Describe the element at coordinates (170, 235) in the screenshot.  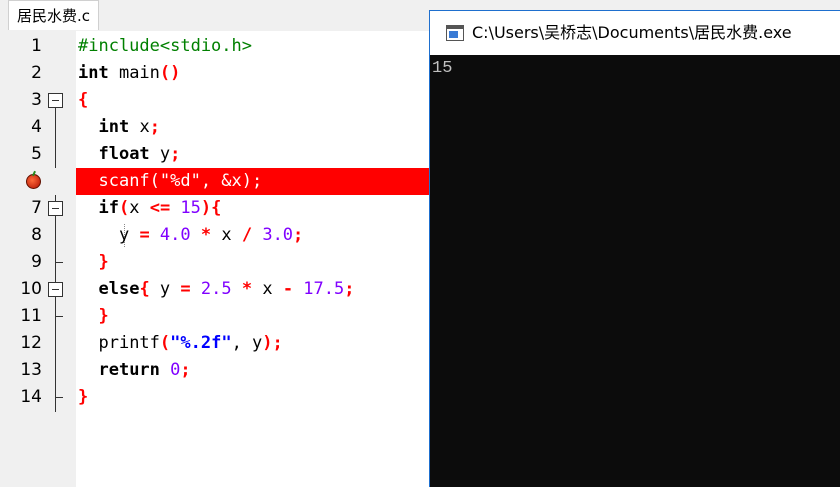
I see `number: 4.0` at that location.